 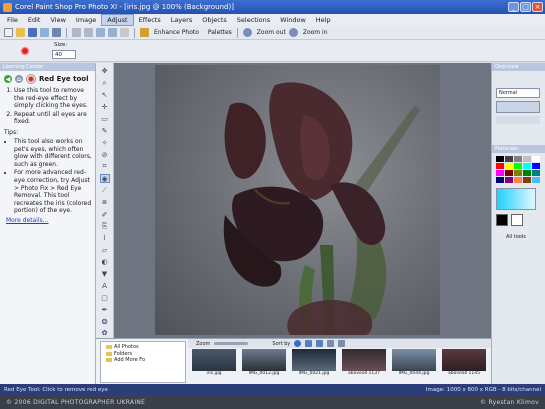 I want to click on move-tool-icon: ✛, so click(x=105, y=107).